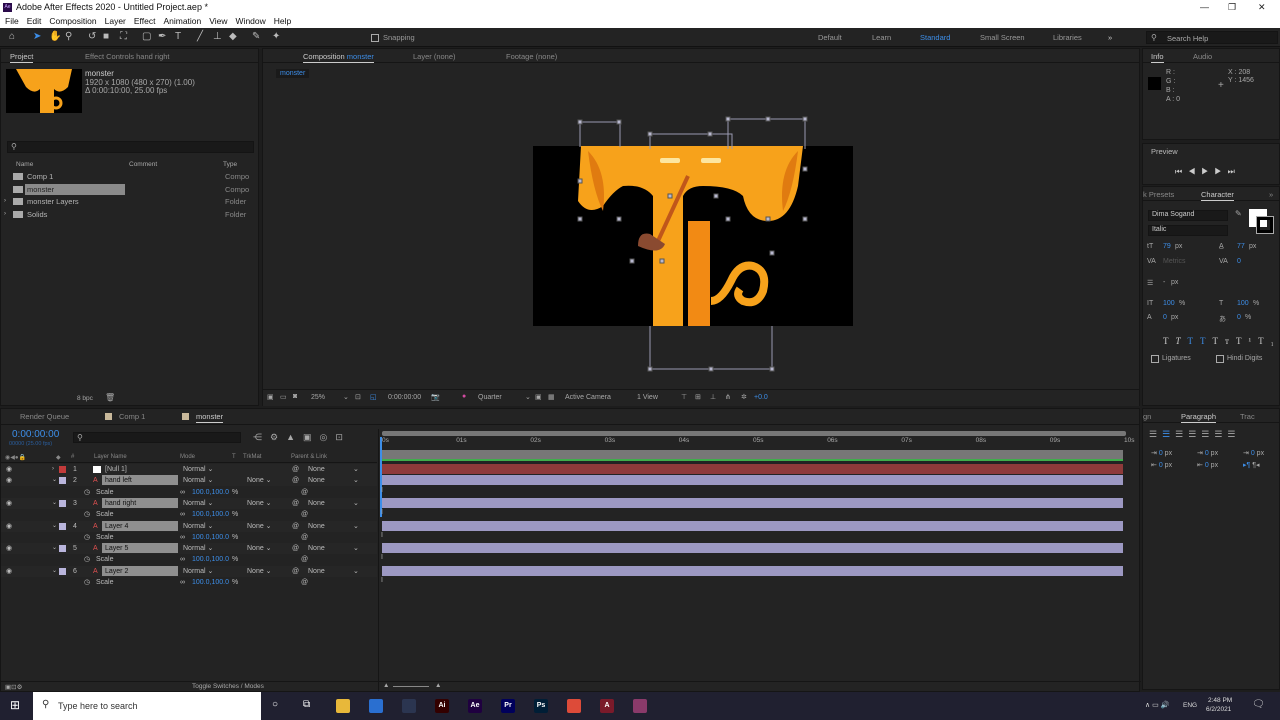  Describe the element at coordinates (130, 147) in the screenshot. I see `project-search-input: ⚲` at that location.